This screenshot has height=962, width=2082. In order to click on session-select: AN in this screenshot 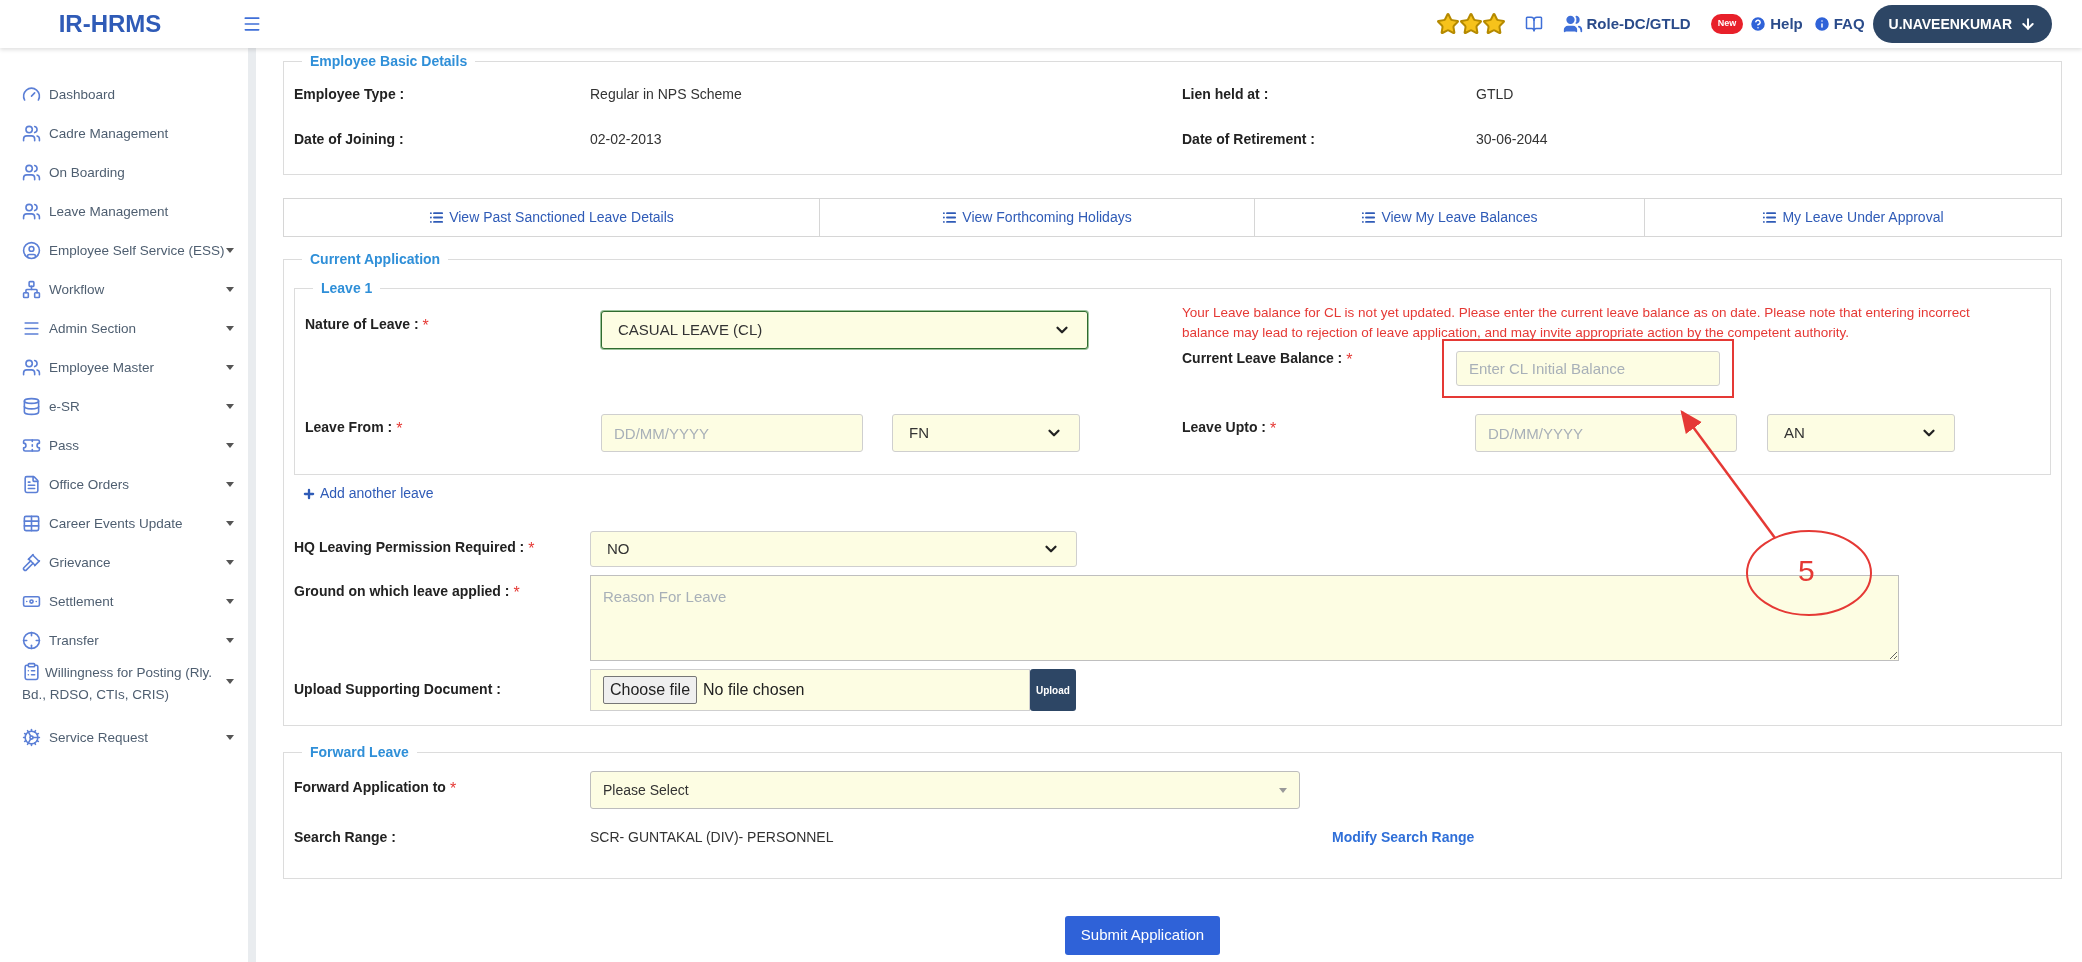, I will do `click(1861, 433)`.